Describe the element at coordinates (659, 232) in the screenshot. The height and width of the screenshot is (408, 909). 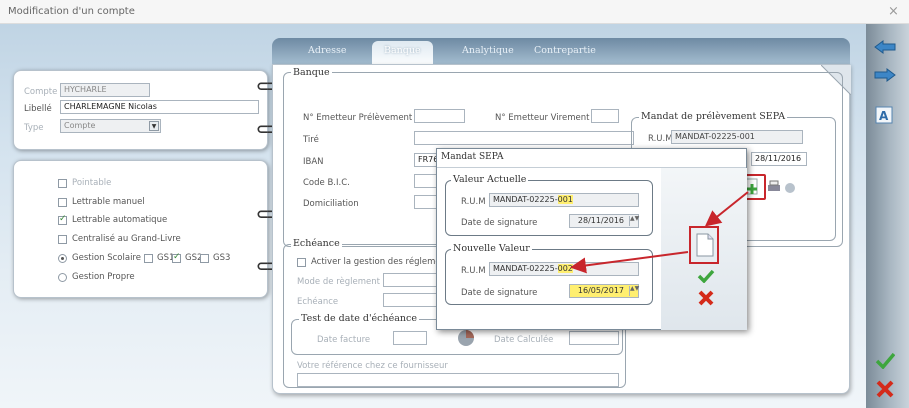
I see `annotation-arrows` at that location.